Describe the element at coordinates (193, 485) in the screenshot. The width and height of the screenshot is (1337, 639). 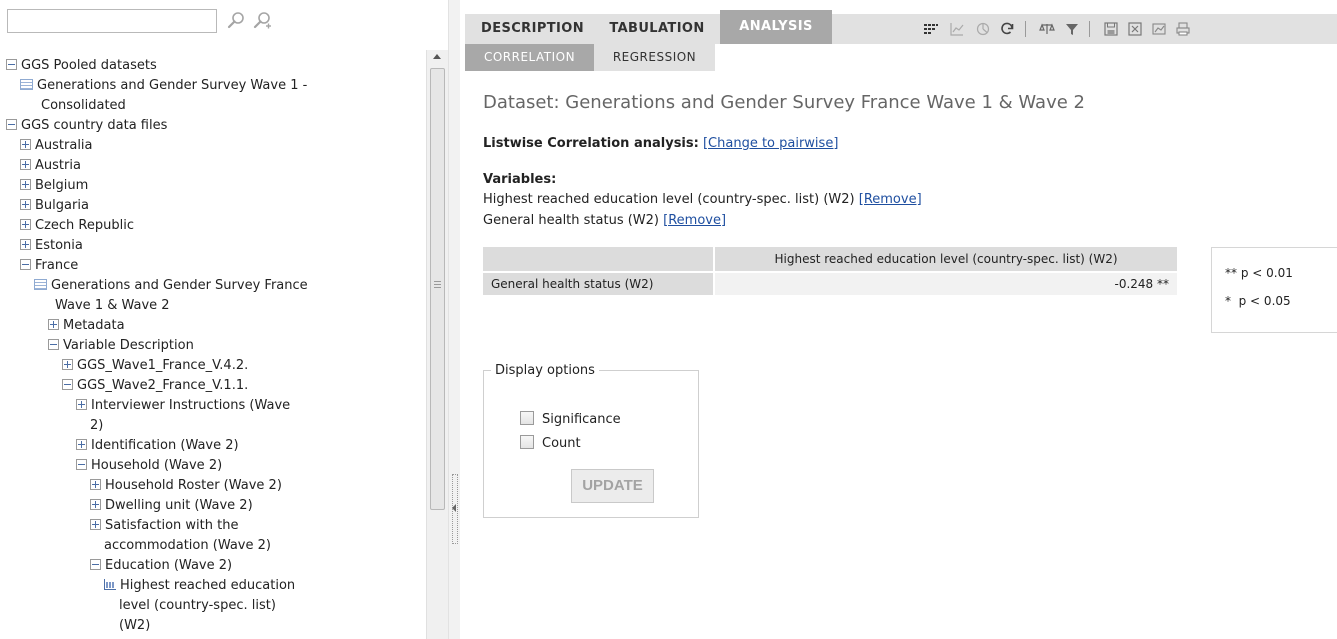
I see `tree-item-label: Household Roster (Wave 2)` at that location.